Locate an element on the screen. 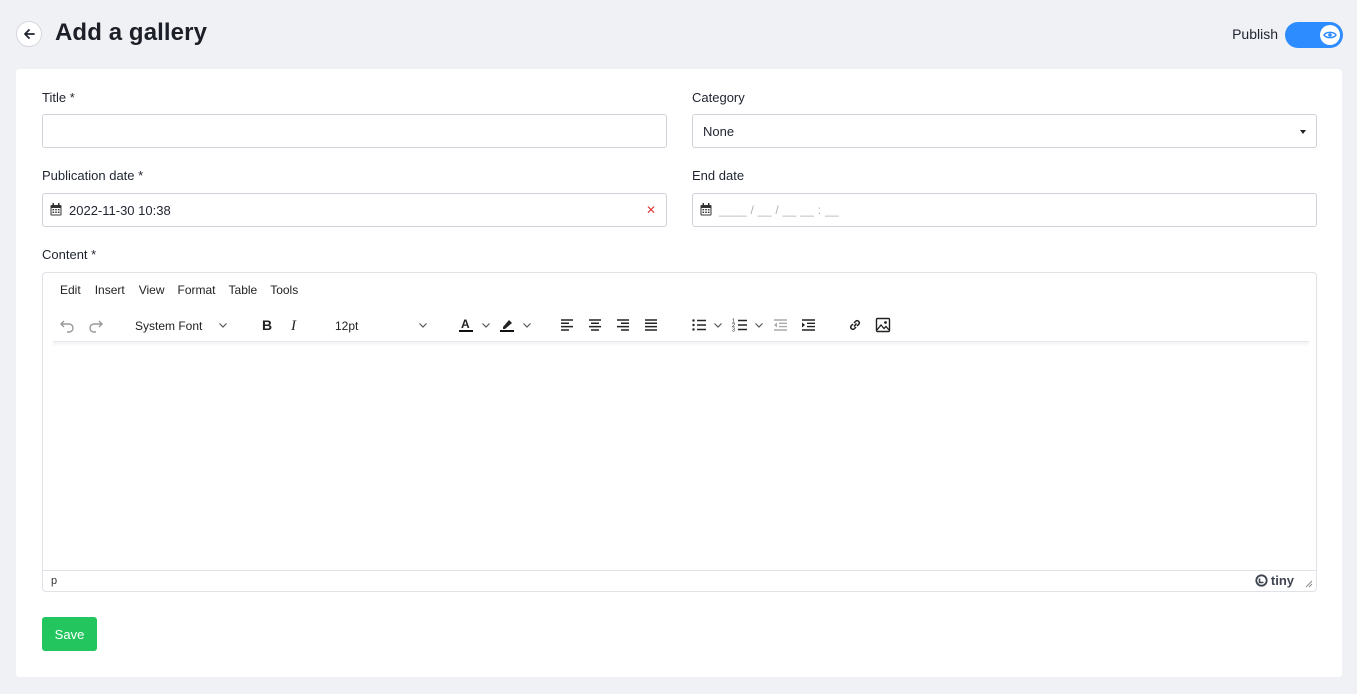 Image resolution: width=1357 pixels, height=694 pixels. category-label: Category is located at coordinates (718, 97).